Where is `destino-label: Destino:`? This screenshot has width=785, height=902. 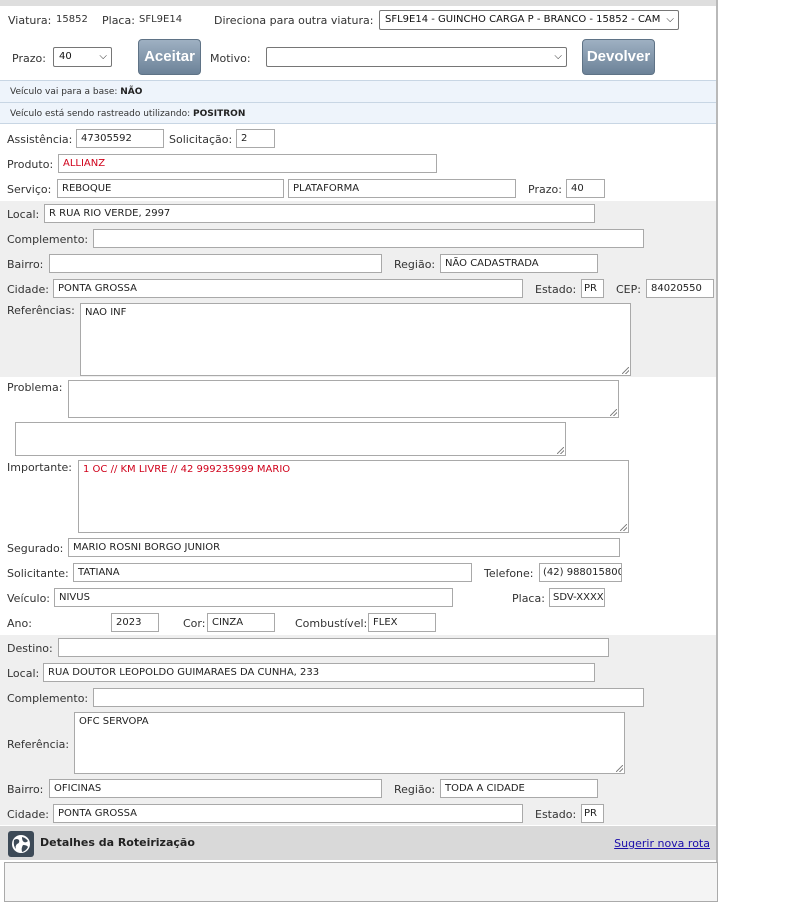 destino-label: Destino: is located at coordinates (30, 648).